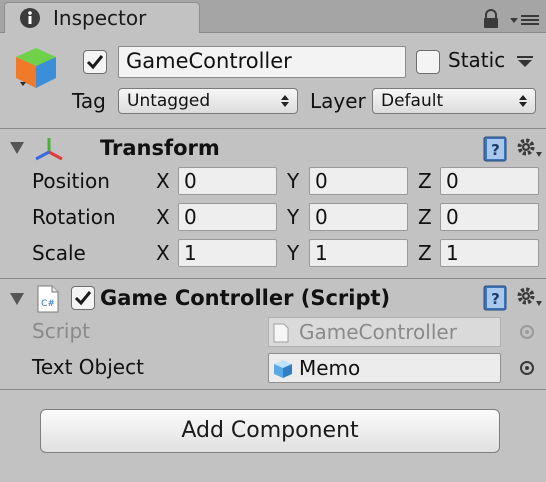  I want to click on scale-label: Scale, so click(59, 253).